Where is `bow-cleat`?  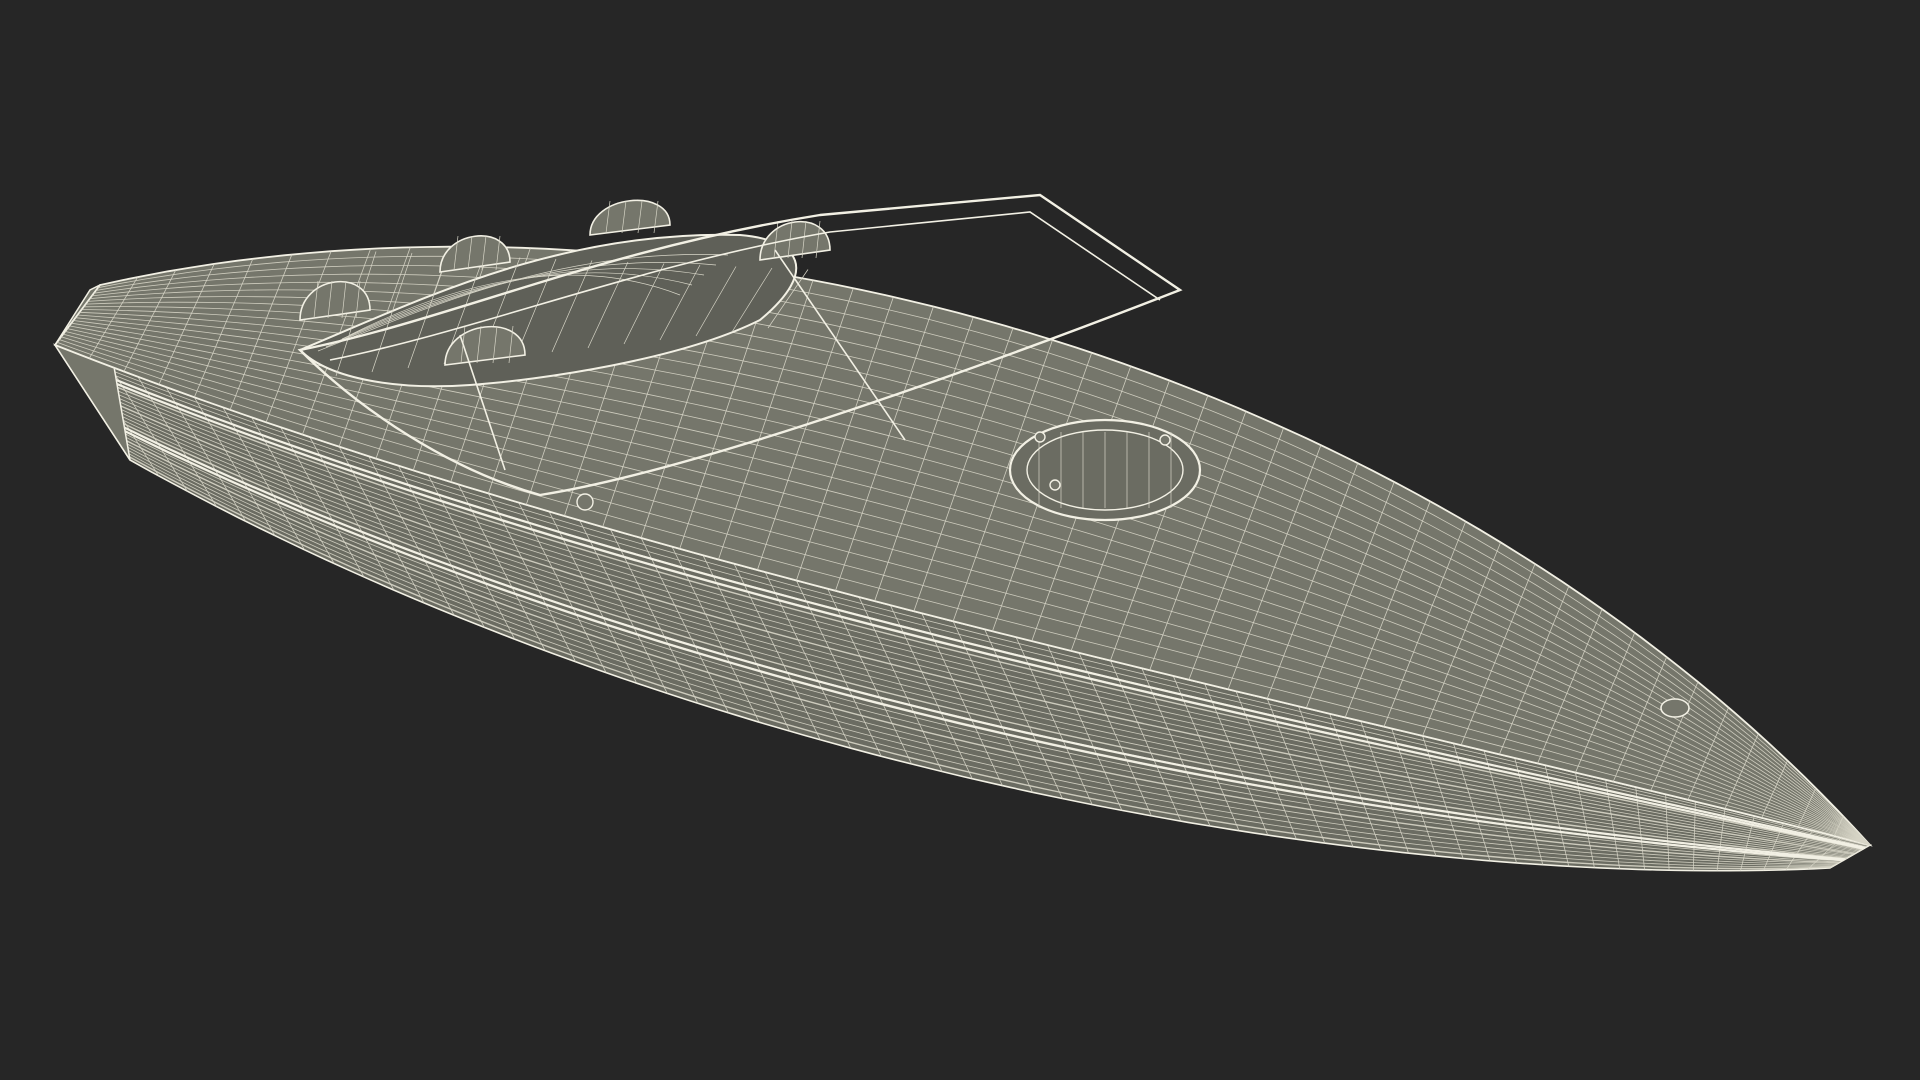 bow-cleat is located at coordinates (1675, 708).